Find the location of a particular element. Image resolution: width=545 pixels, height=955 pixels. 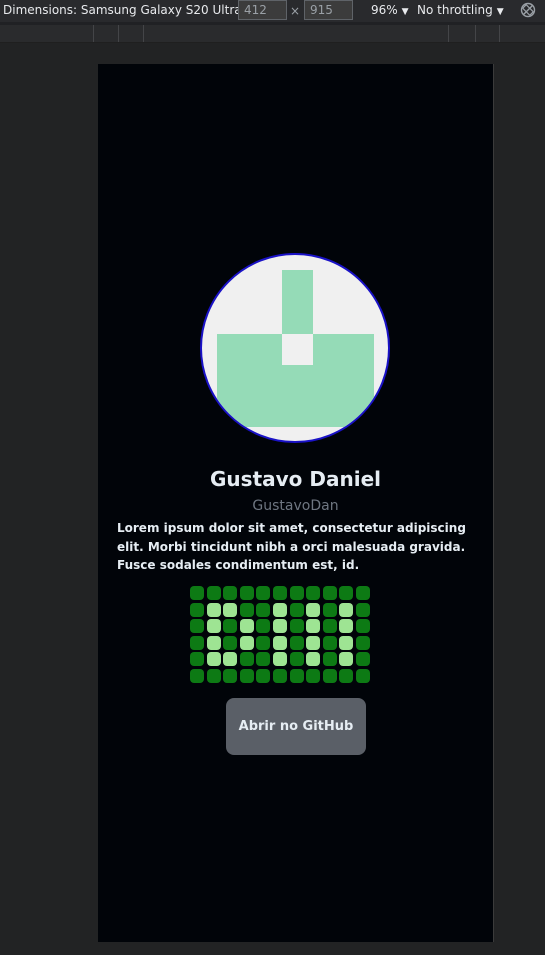

dot-matrix-display is located at coordinates (280, 634).